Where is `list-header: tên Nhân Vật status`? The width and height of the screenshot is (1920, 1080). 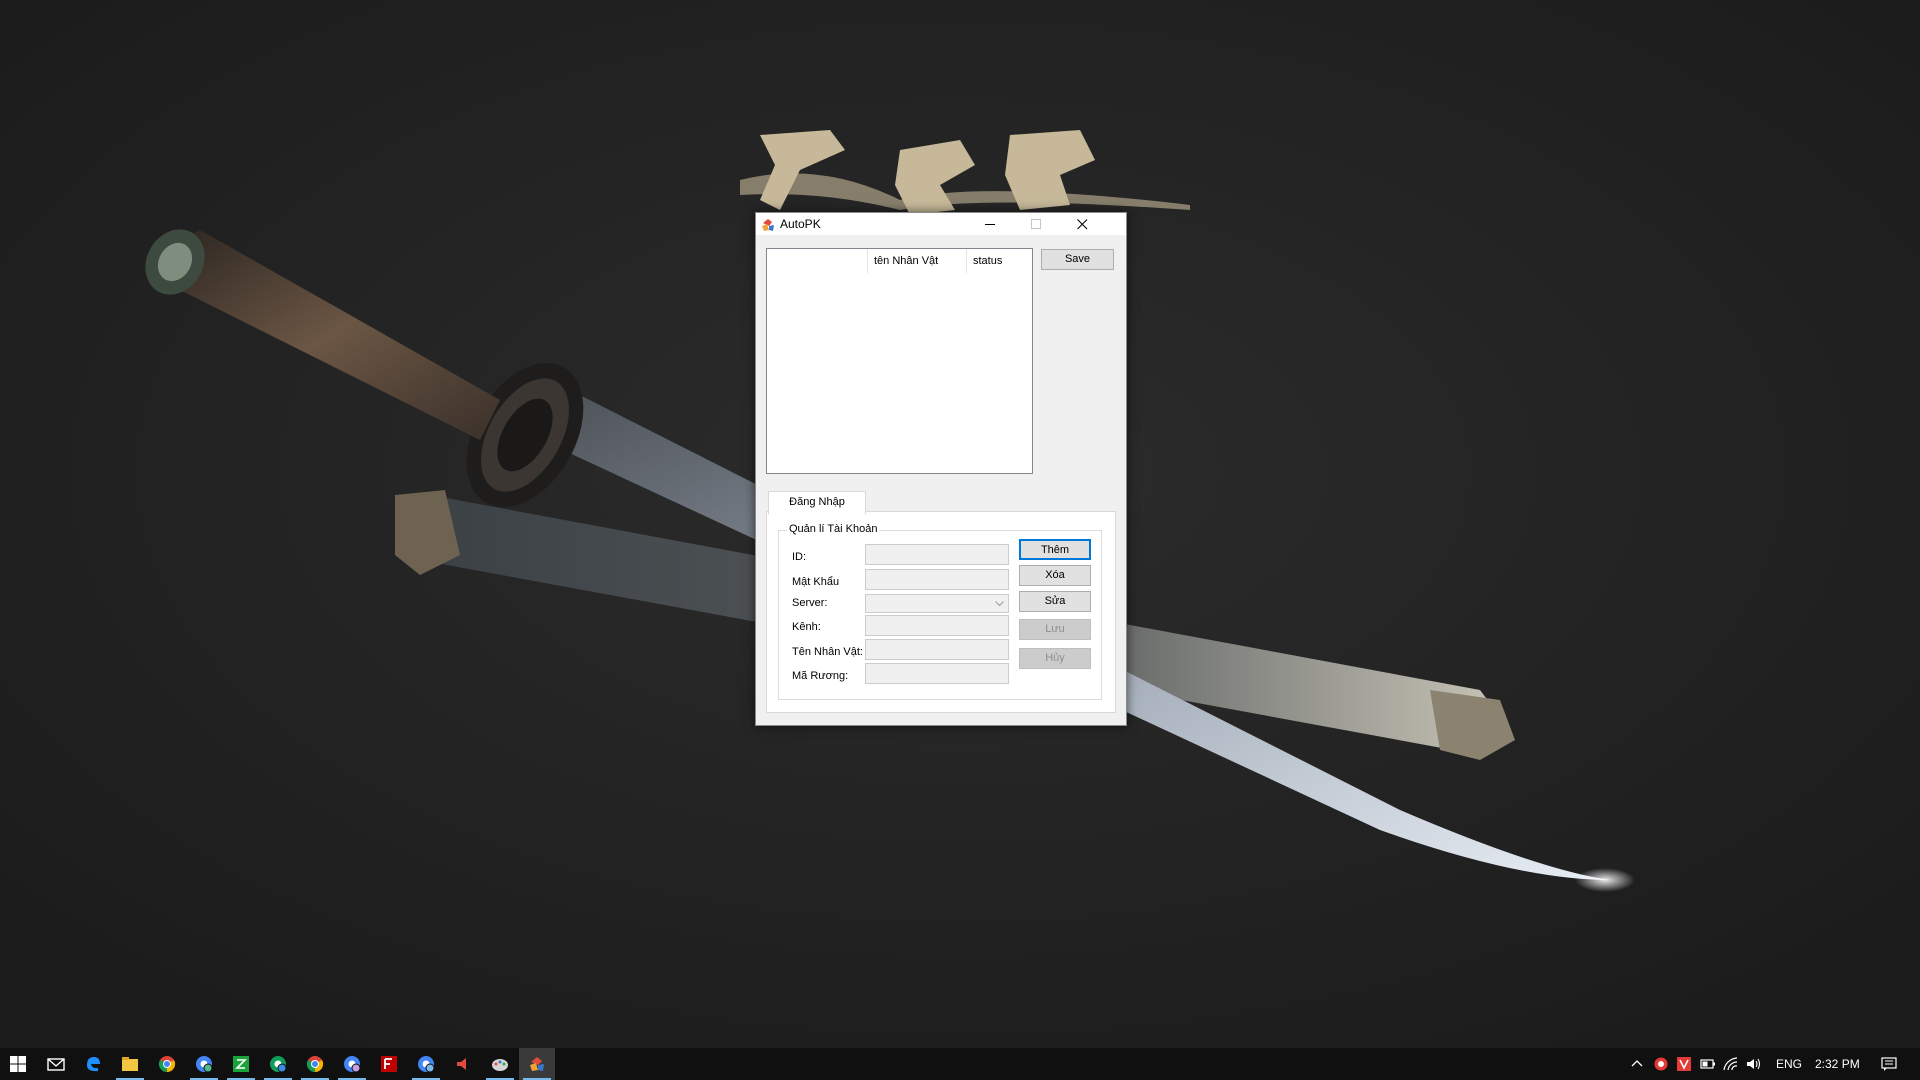 list-header: tên Nhân Vật status is located at coordinates (899, 261).